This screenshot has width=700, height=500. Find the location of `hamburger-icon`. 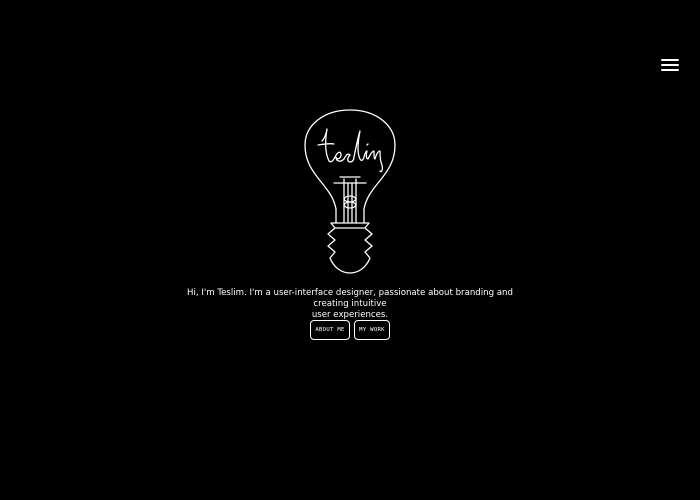

hamburger-icon is located at coordinates (670, 60).